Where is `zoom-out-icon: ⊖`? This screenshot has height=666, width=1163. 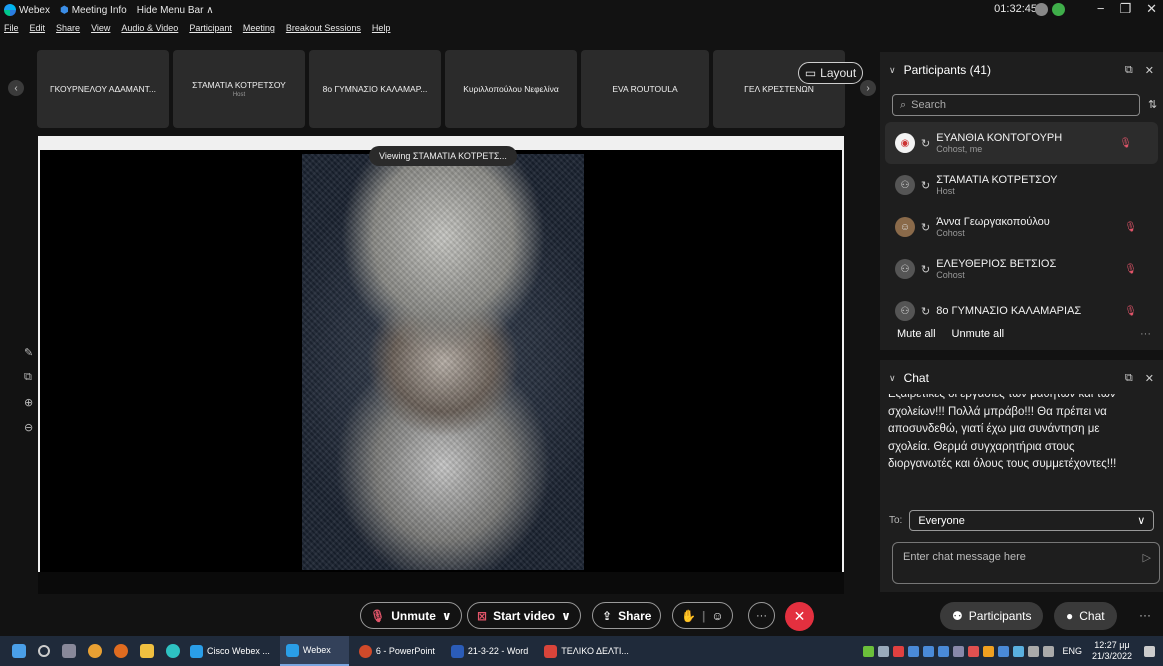 zoom-out-icon: ⊖ is located at coordinates (28, 427).